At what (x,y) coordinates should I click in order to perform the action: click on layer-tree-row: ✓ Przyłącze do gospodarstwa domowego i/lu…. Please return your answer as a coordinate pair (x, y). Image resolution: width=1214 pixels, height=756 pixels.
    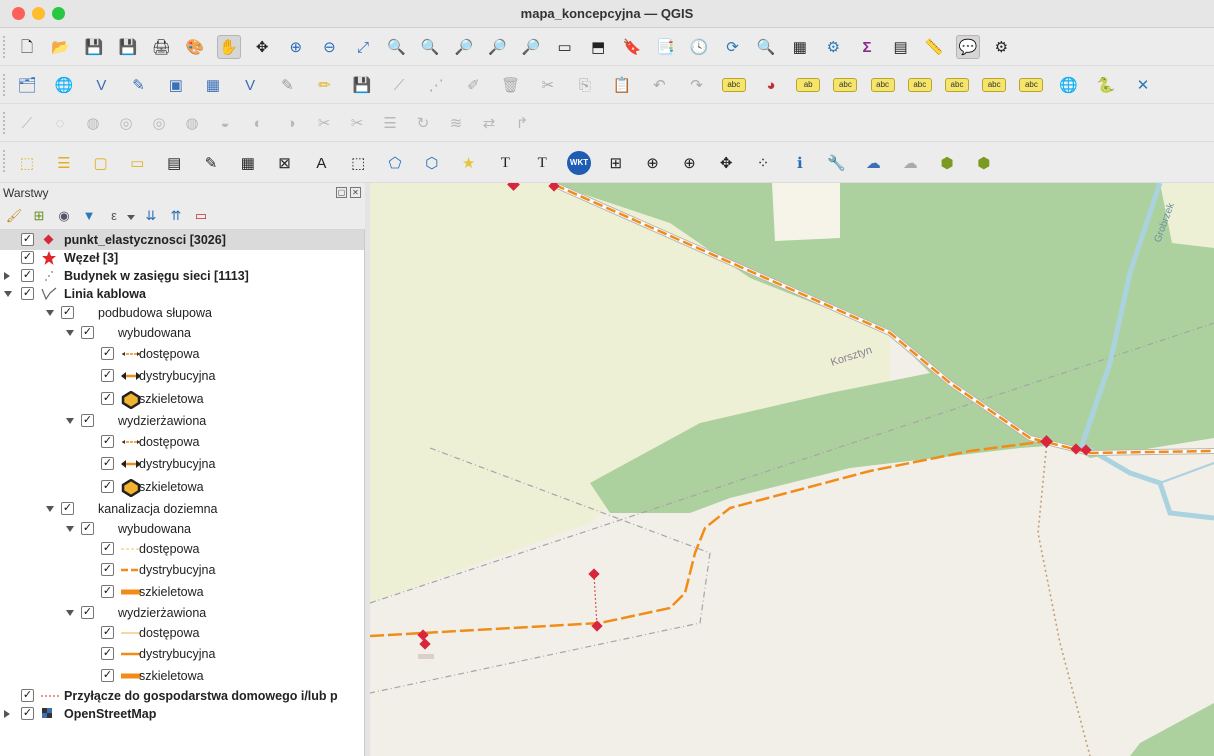
    Looking at the image, I should click on (182, 696).